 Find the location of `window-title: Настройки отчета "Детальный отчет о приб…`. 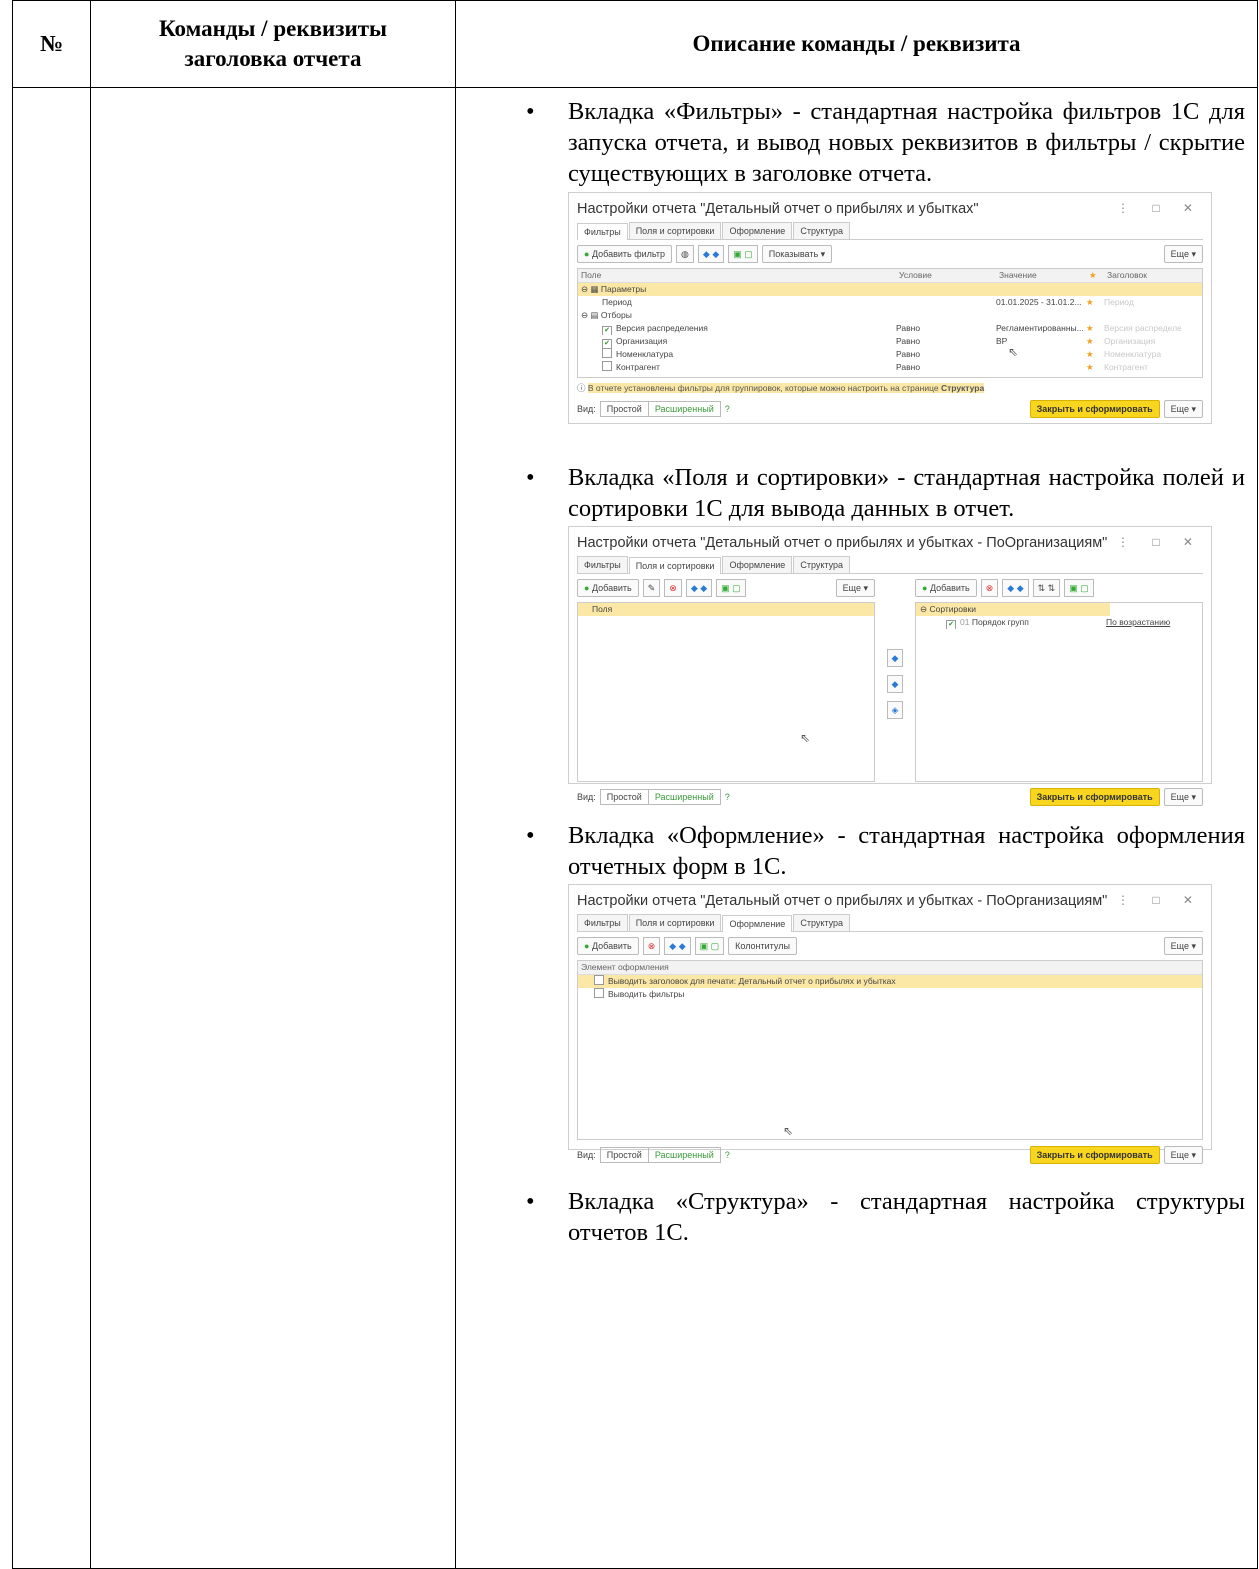

window-title: Настройки отчета "Детальный отчет о приб… is located at coordinates (778, 209).